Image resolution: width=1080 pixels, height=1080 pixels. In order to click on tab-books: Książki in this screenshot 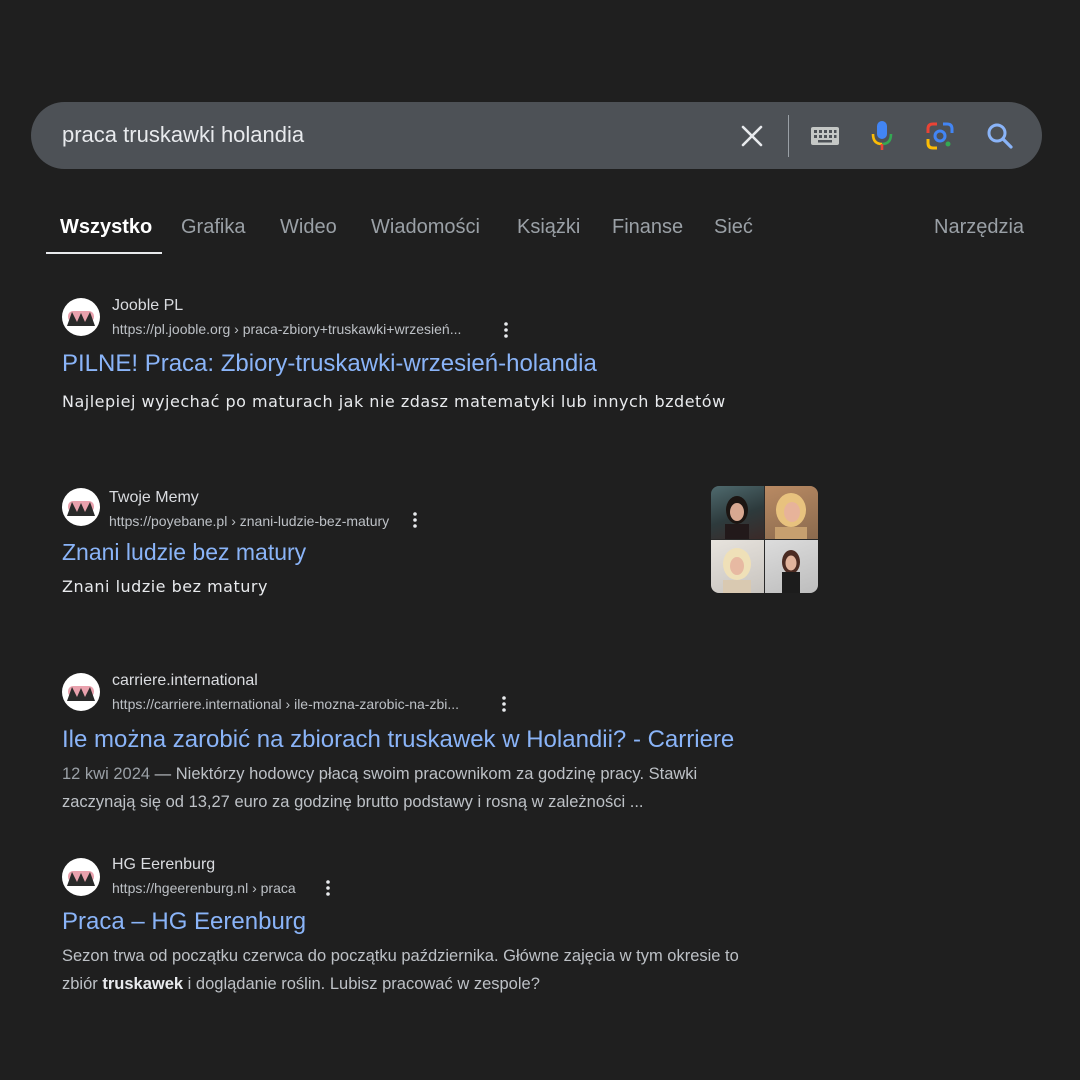, I will do `click(548, 227)`.